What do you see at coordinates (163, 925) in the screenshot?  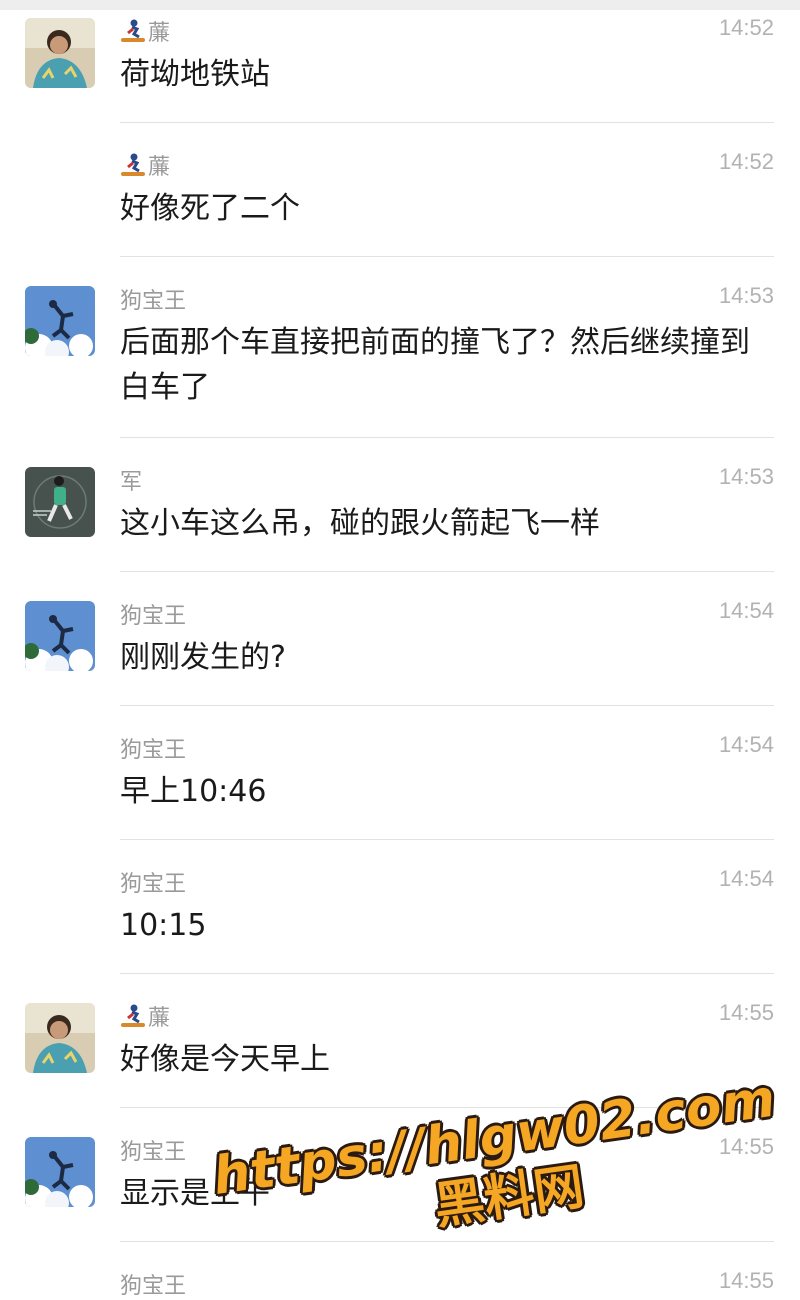 I see `message-text: 10:15` at bounding box center [163, 925].